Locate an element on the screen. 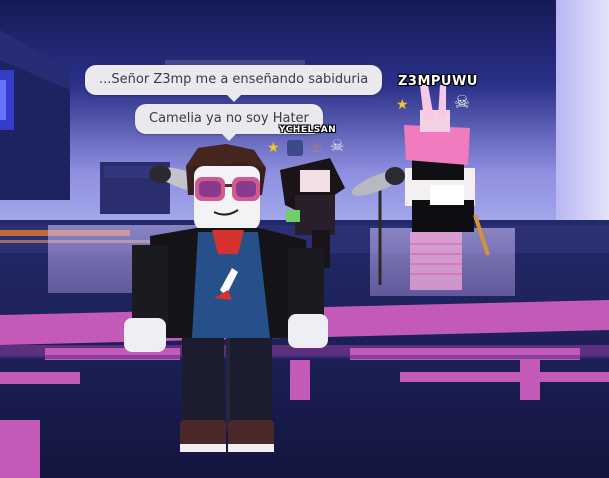  fire-badge-icon: ♨ is located at coordinates (316, 148).